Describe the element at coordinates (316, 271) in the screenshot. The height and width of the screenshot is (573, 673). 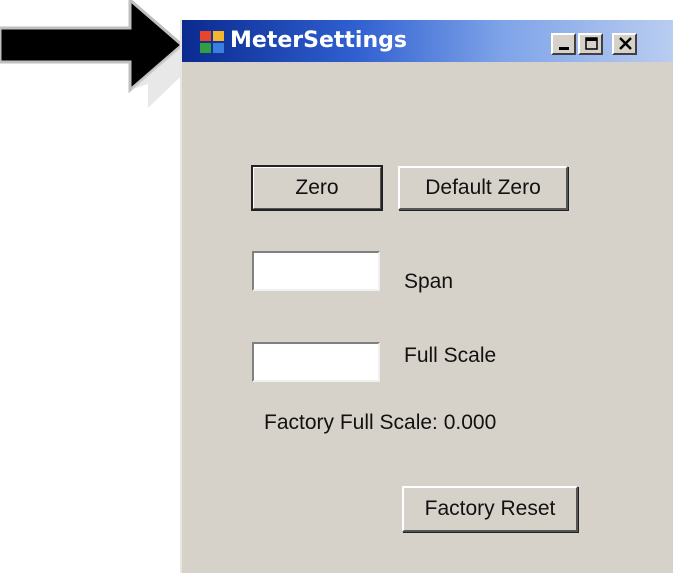
I see `span-input` at that location.